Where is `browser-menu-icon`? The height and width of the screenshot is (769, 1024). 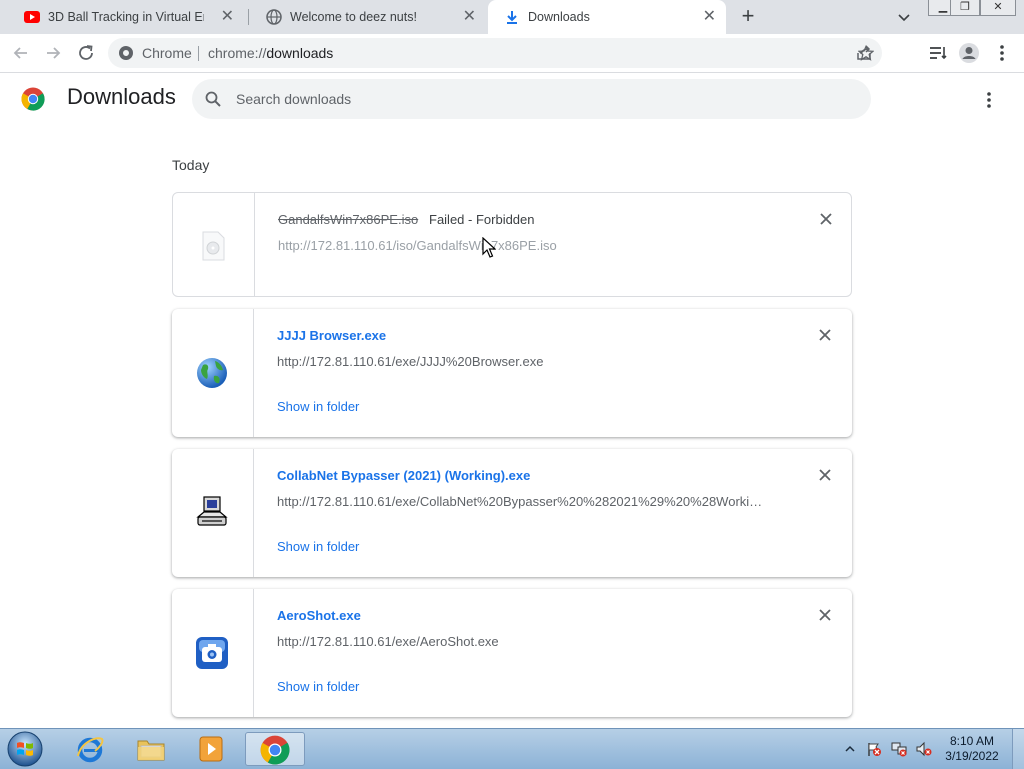 browser-menu-icon is located at coordinates (1002, 53).